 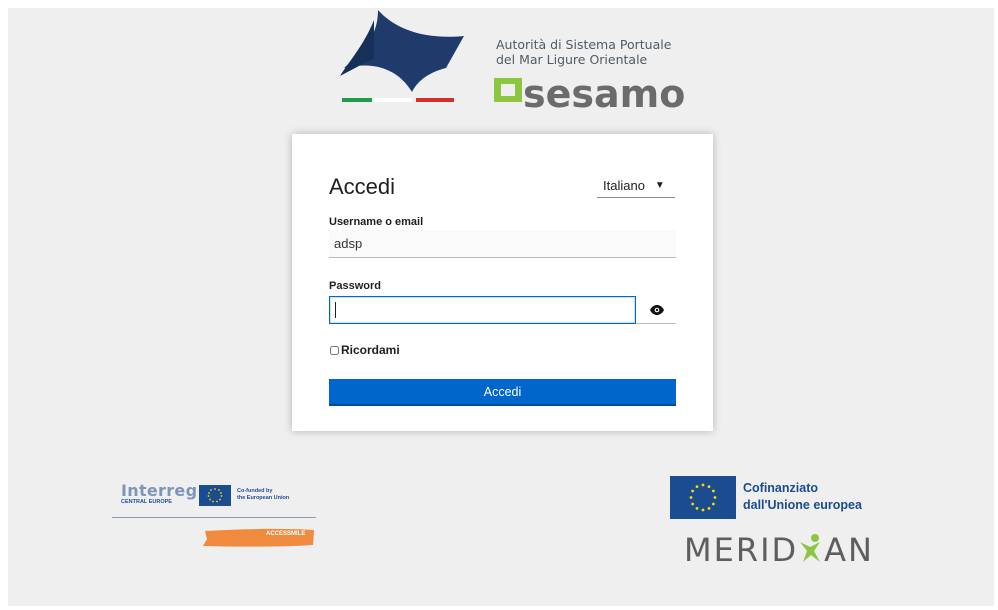 What do you see at coordinates (584, 44) in the screenshot?
I see `org-name-line1: Autorità di Sistema Portuale` at bounding box center [584, 44].